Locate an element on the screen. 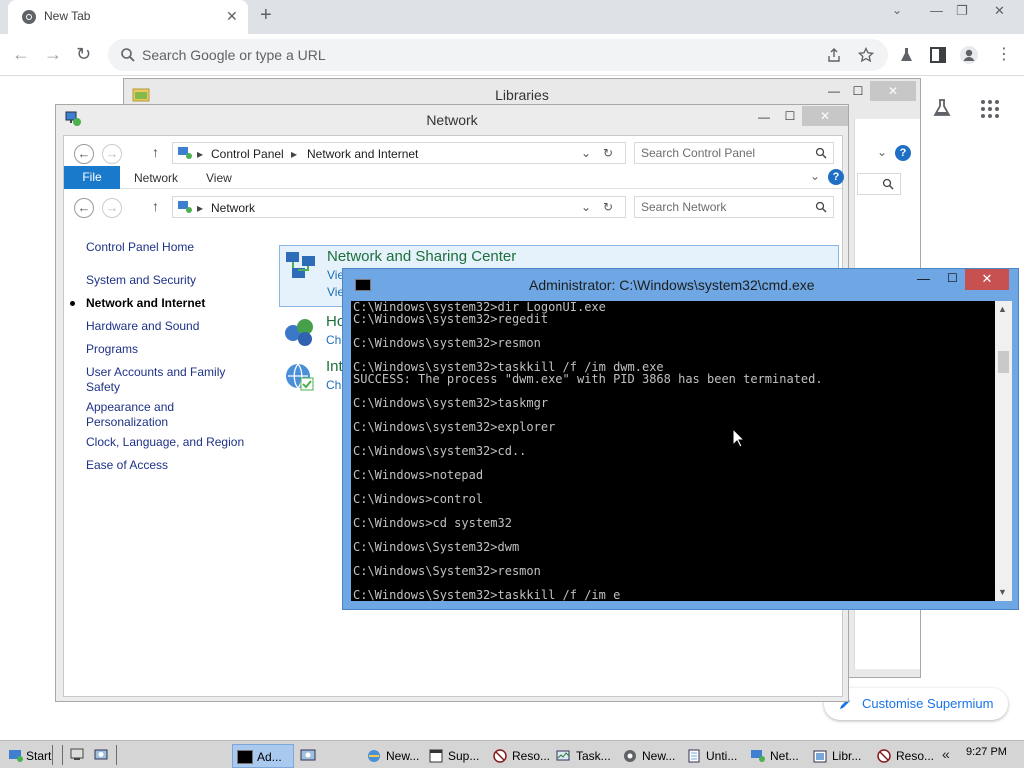 The width and height of the screenshot is (1024, 768). cmd-scrollbar: ▲ ▼ is located at coordinates (1003, 451).